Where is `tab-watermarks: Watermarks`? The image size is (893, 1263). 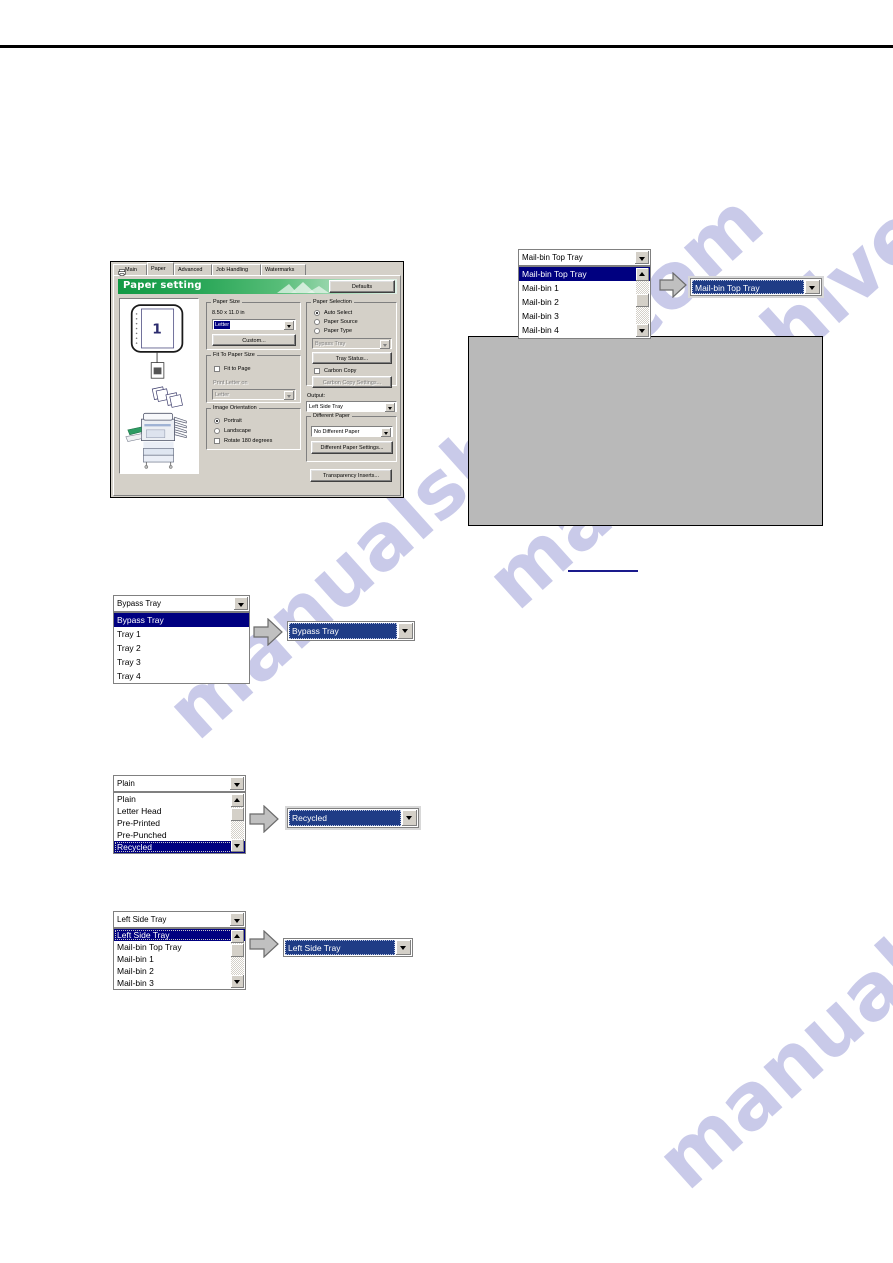
tab-watermarks: Watermarks is located at coordinates (283, 269).